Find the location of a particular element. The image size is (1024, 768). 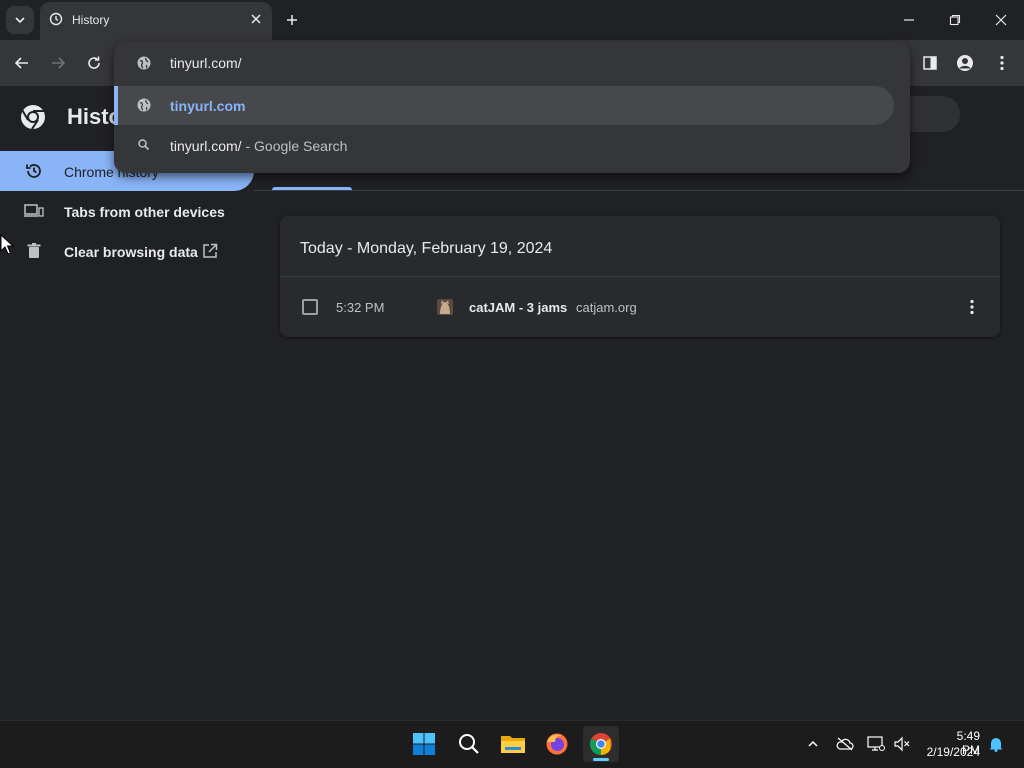

running-app-indicator is located at coordinates (601, 759).